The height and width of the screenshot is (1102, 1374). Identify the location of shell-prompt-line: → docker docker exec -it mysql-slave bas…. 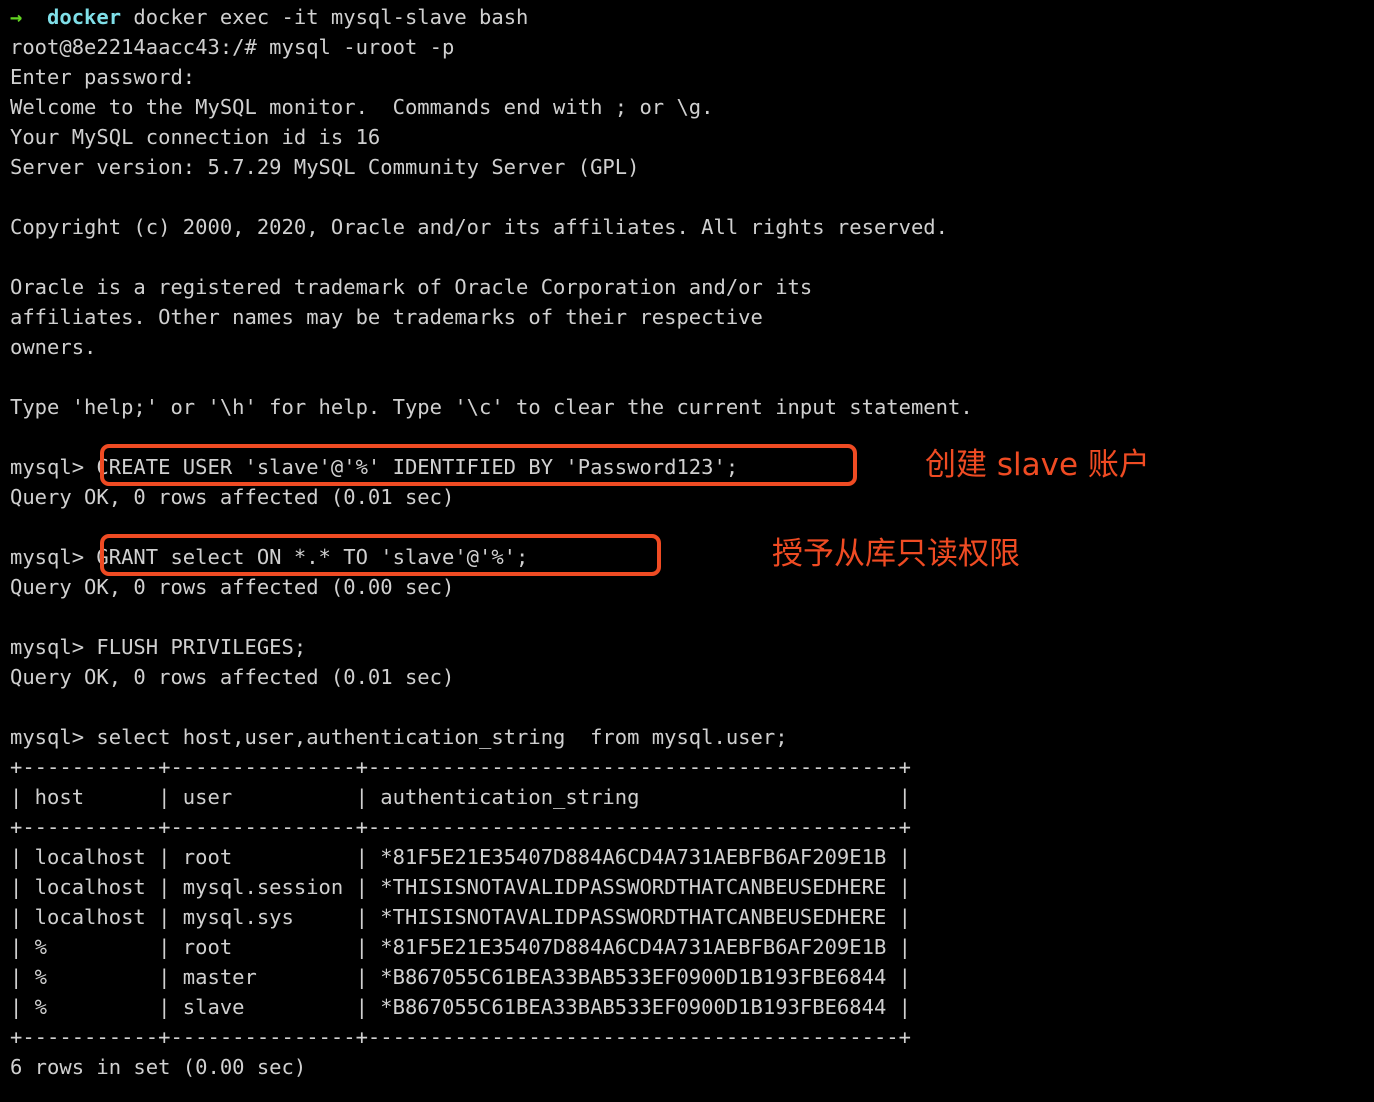
(690, 17).